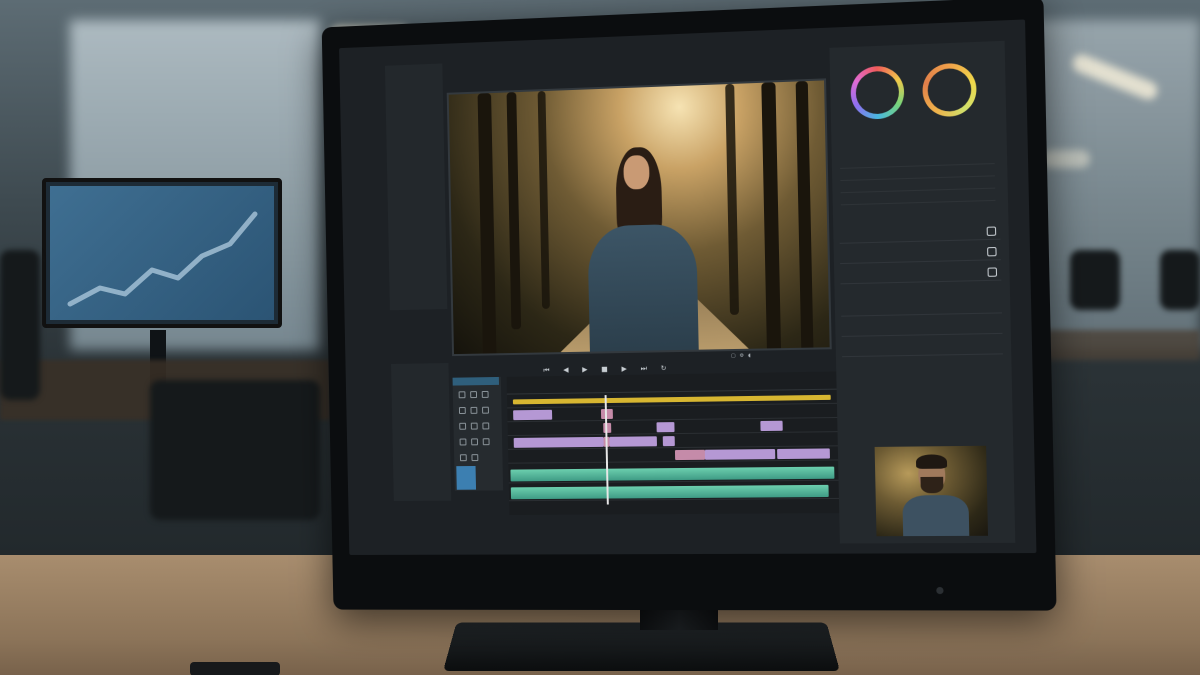 Image resolution: width=1200 pixels, height=675 pixels. What do you see at coordinates (546, 370) in the screenshot?
I see `skip-back-icon: ⏮` at bounding box center [546, 370].